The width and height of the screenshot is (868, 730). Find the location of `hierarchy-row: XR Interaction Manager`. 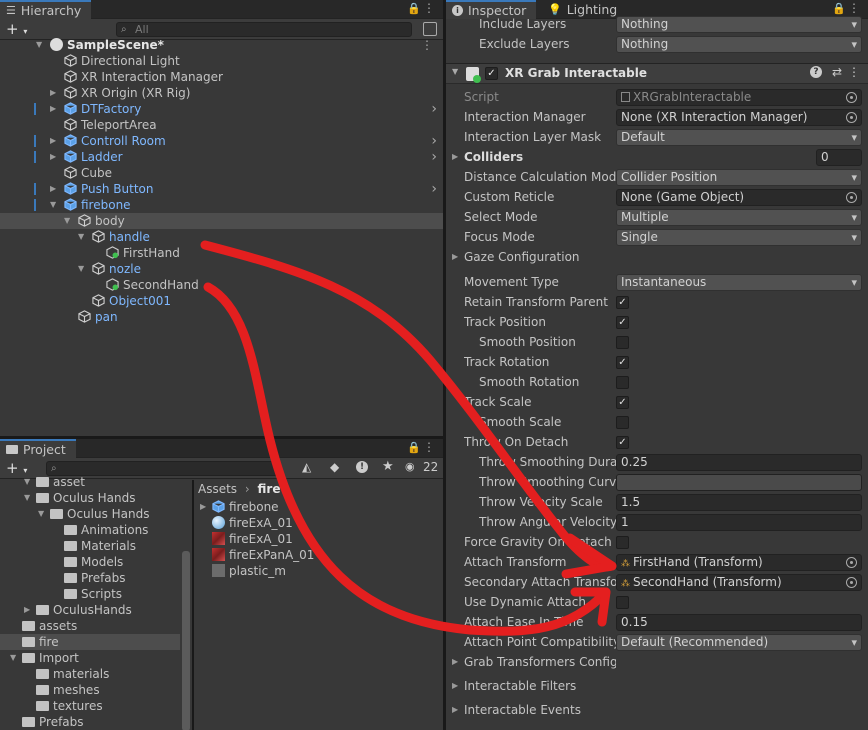

hierarchy-row: XR Interaction Manager is located at coordinates (221, 77).